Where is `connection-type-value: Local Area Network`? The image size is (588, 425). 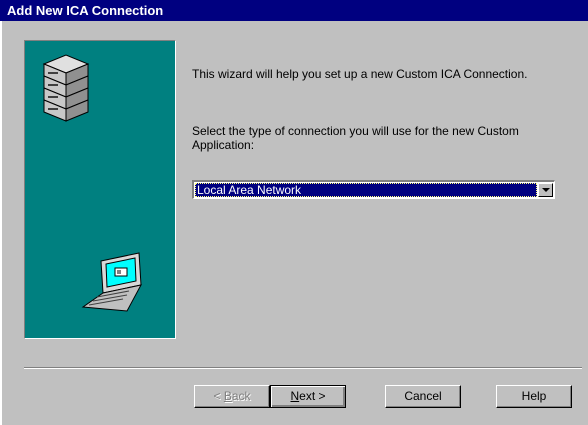
connection-type-value: Local Area Network is located at coordinates (366, 190).